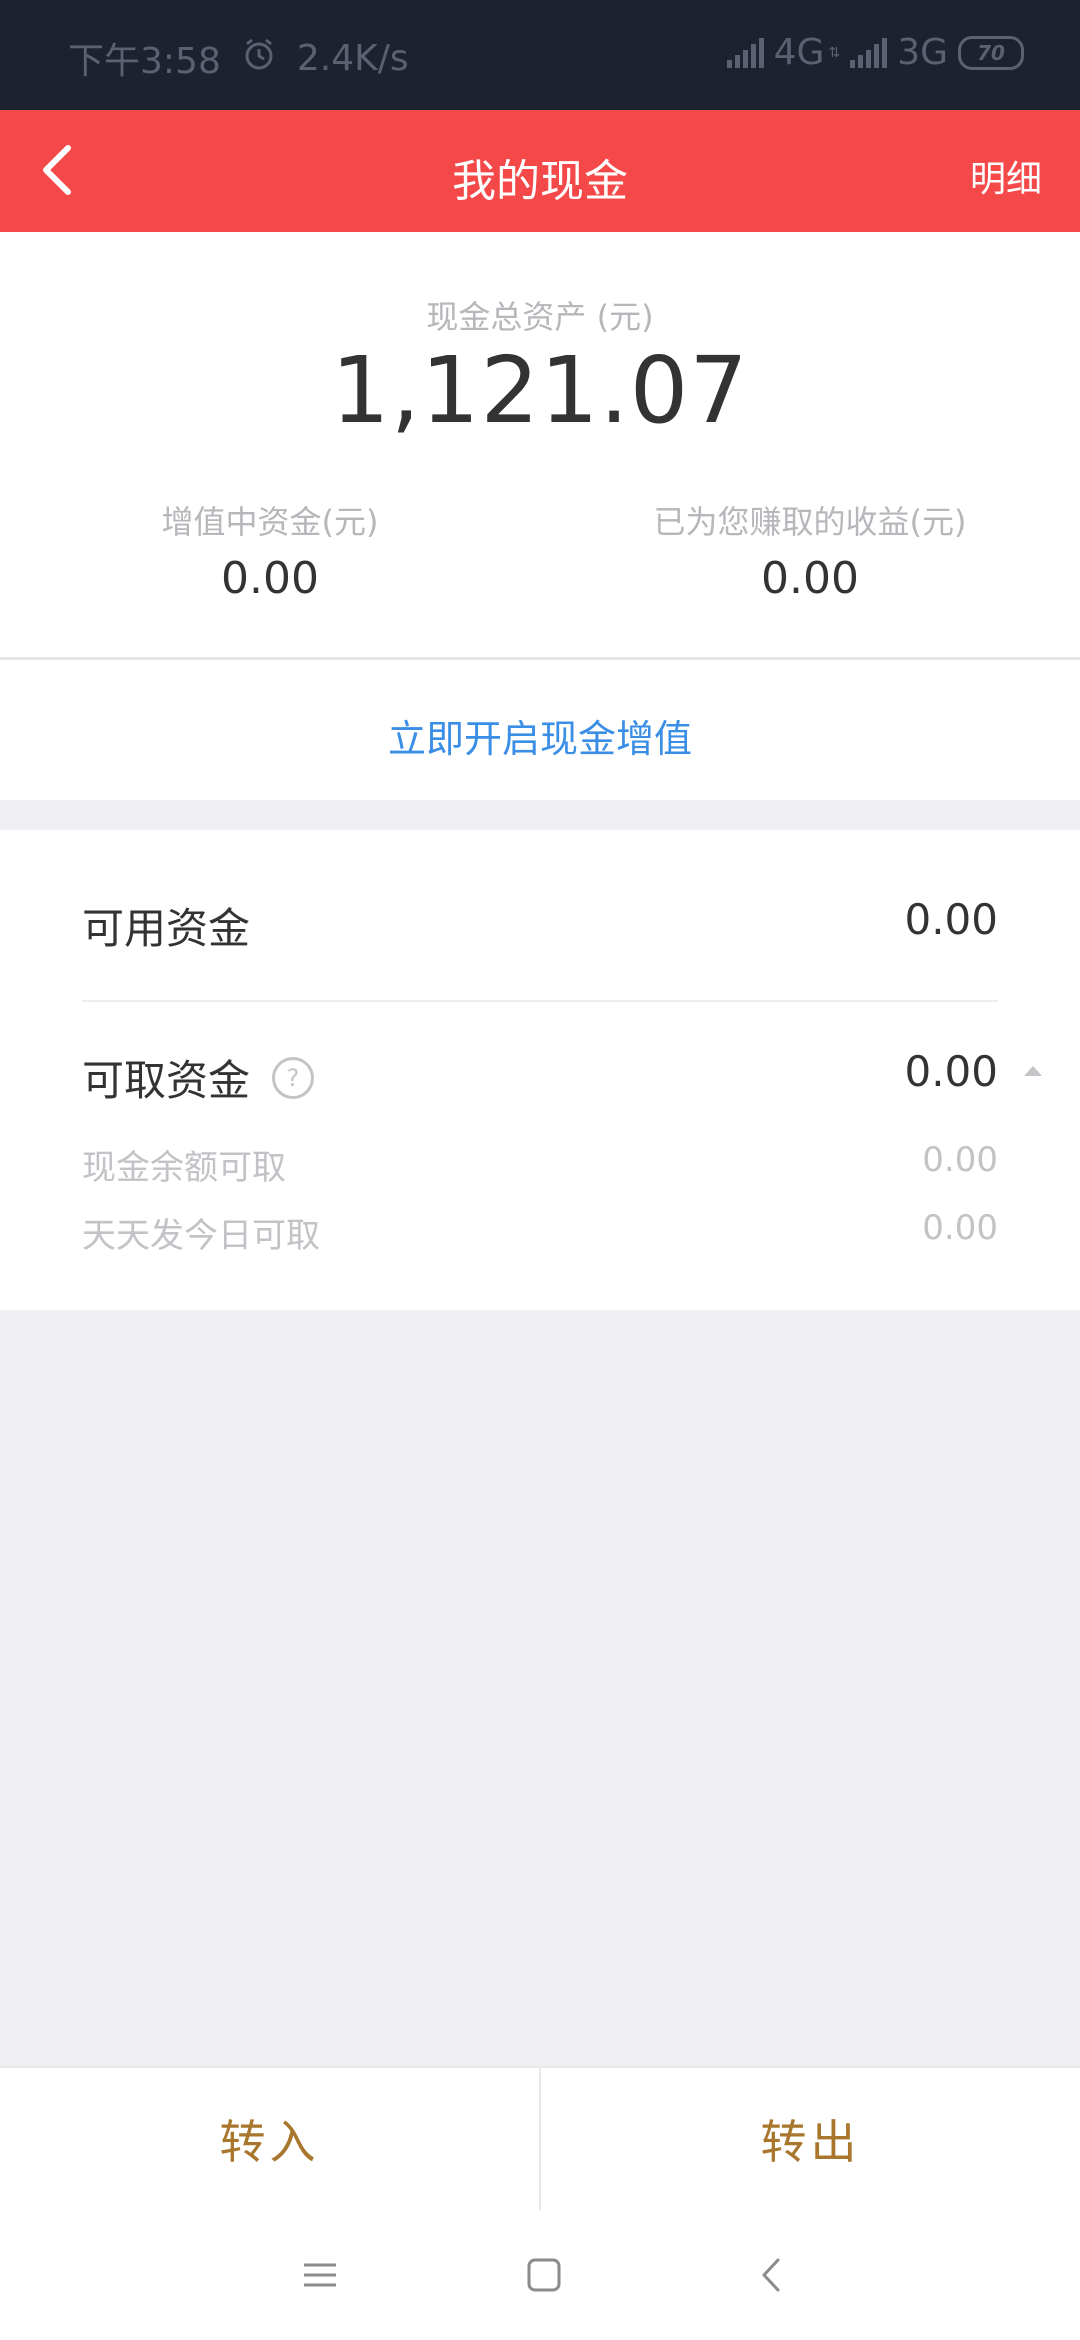 The width and height of the screenshot is (1080, 2340). I want to click on menu-icon, so click(320, 2275).